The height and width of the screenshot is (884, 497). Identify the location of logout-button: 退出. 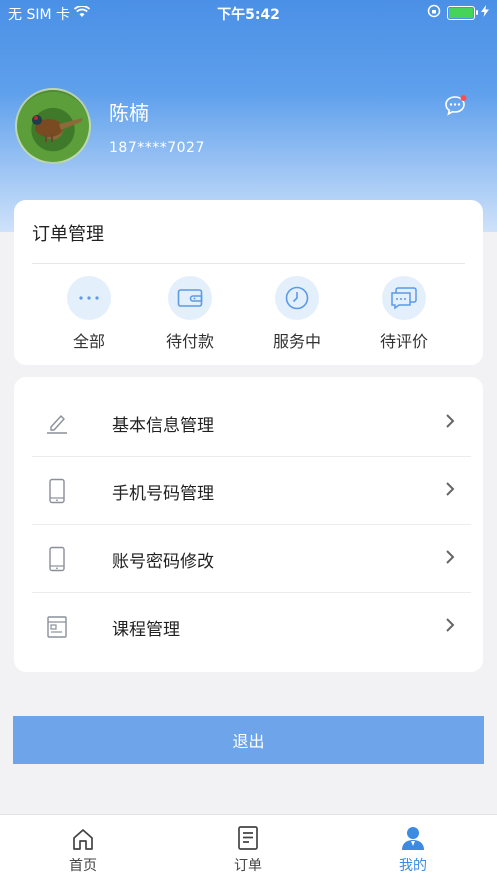
(248, 740).